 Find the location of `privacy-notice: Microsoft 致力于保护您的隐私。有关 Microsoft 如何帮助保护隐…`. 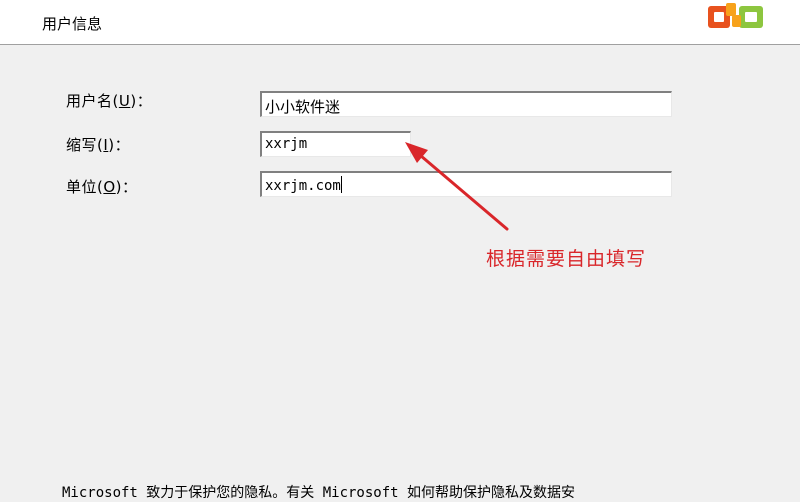

privacy-notice: Microsoft 致力于保护您的隐私。有关 Microsoft 如何帮助保护隐… is located at coordinates (319, 493).